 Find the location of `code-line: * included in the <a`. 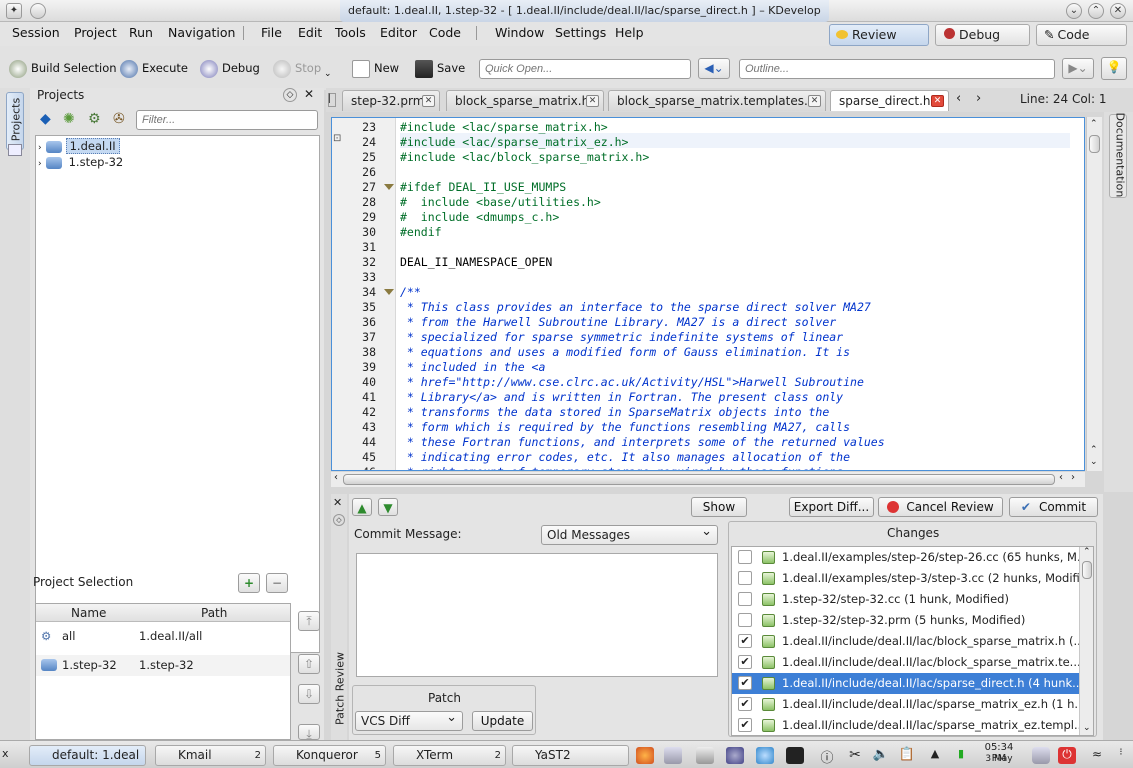

code-line: * included in the <a is located at coordinates (472, 367).